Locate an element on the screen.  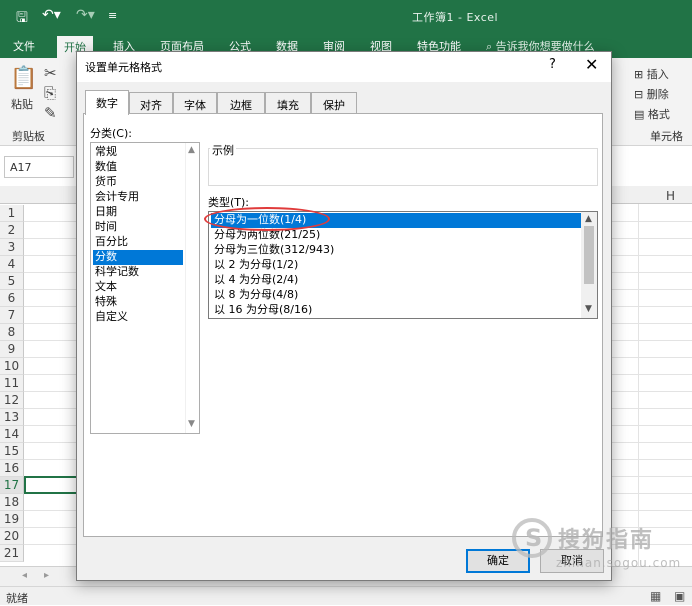
format-cells-label: 格式 is located at coordinates (658, 114).